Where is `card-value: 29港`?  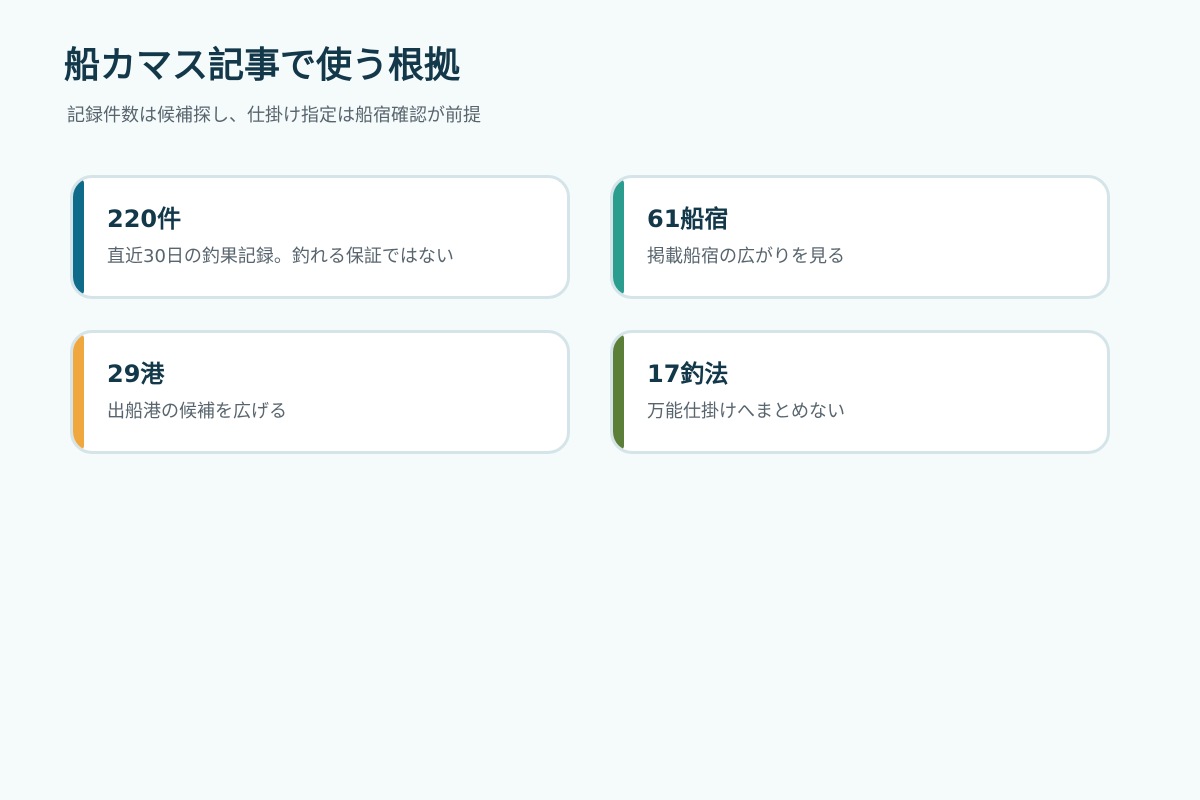
card-value: 29港 is located at coordinates (136, 374).